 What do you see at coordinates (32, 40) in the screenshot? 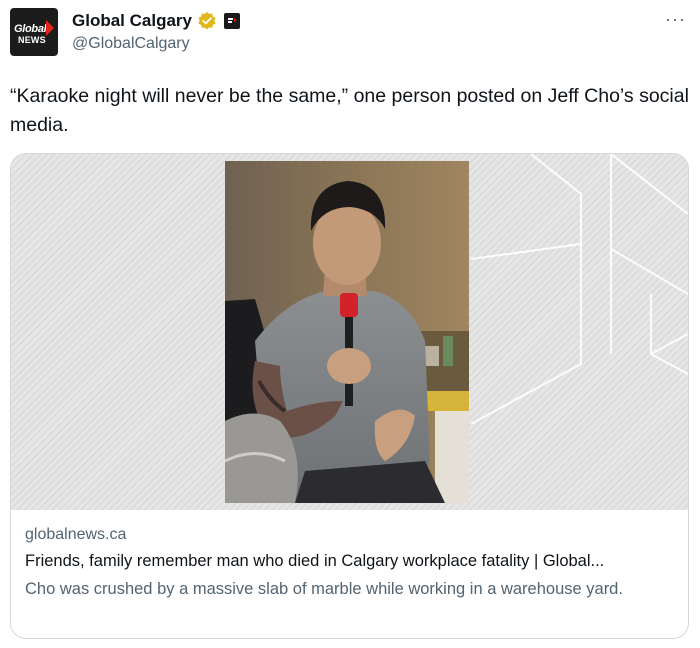
I see `avatar-logo-subtext: NEWS` at bounding box center [32, 40].